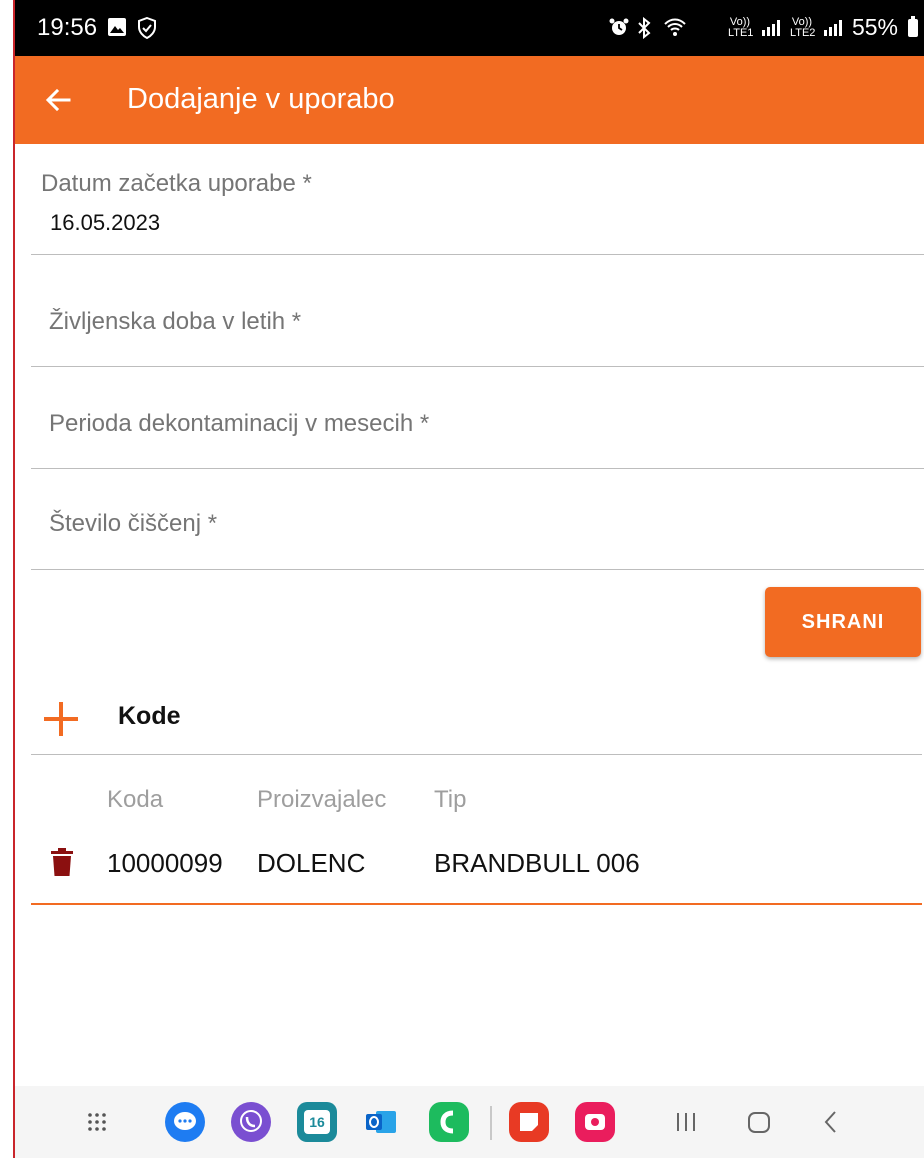 This screenshot has width=924, height=1158. What do you see at coordinates (477, 310) in the screenshot?
I see `lifetime-years-field: Življenska doba v letih *` at bounding box center [477, 310].